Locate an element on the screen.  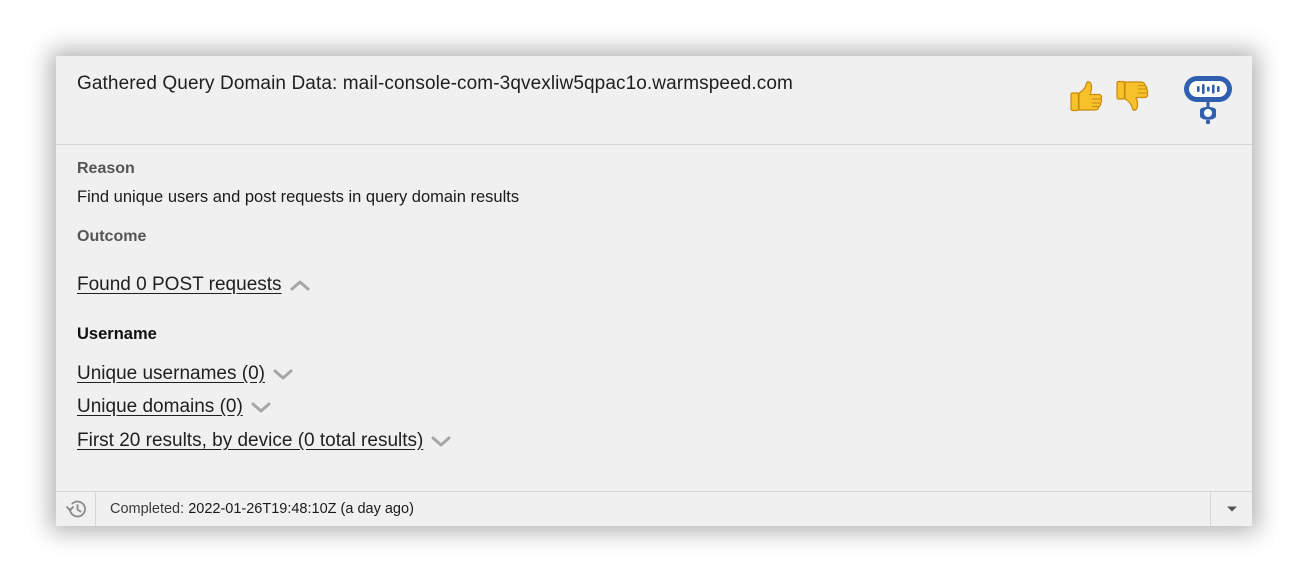
history-icon is located at coordinates (75, 509).